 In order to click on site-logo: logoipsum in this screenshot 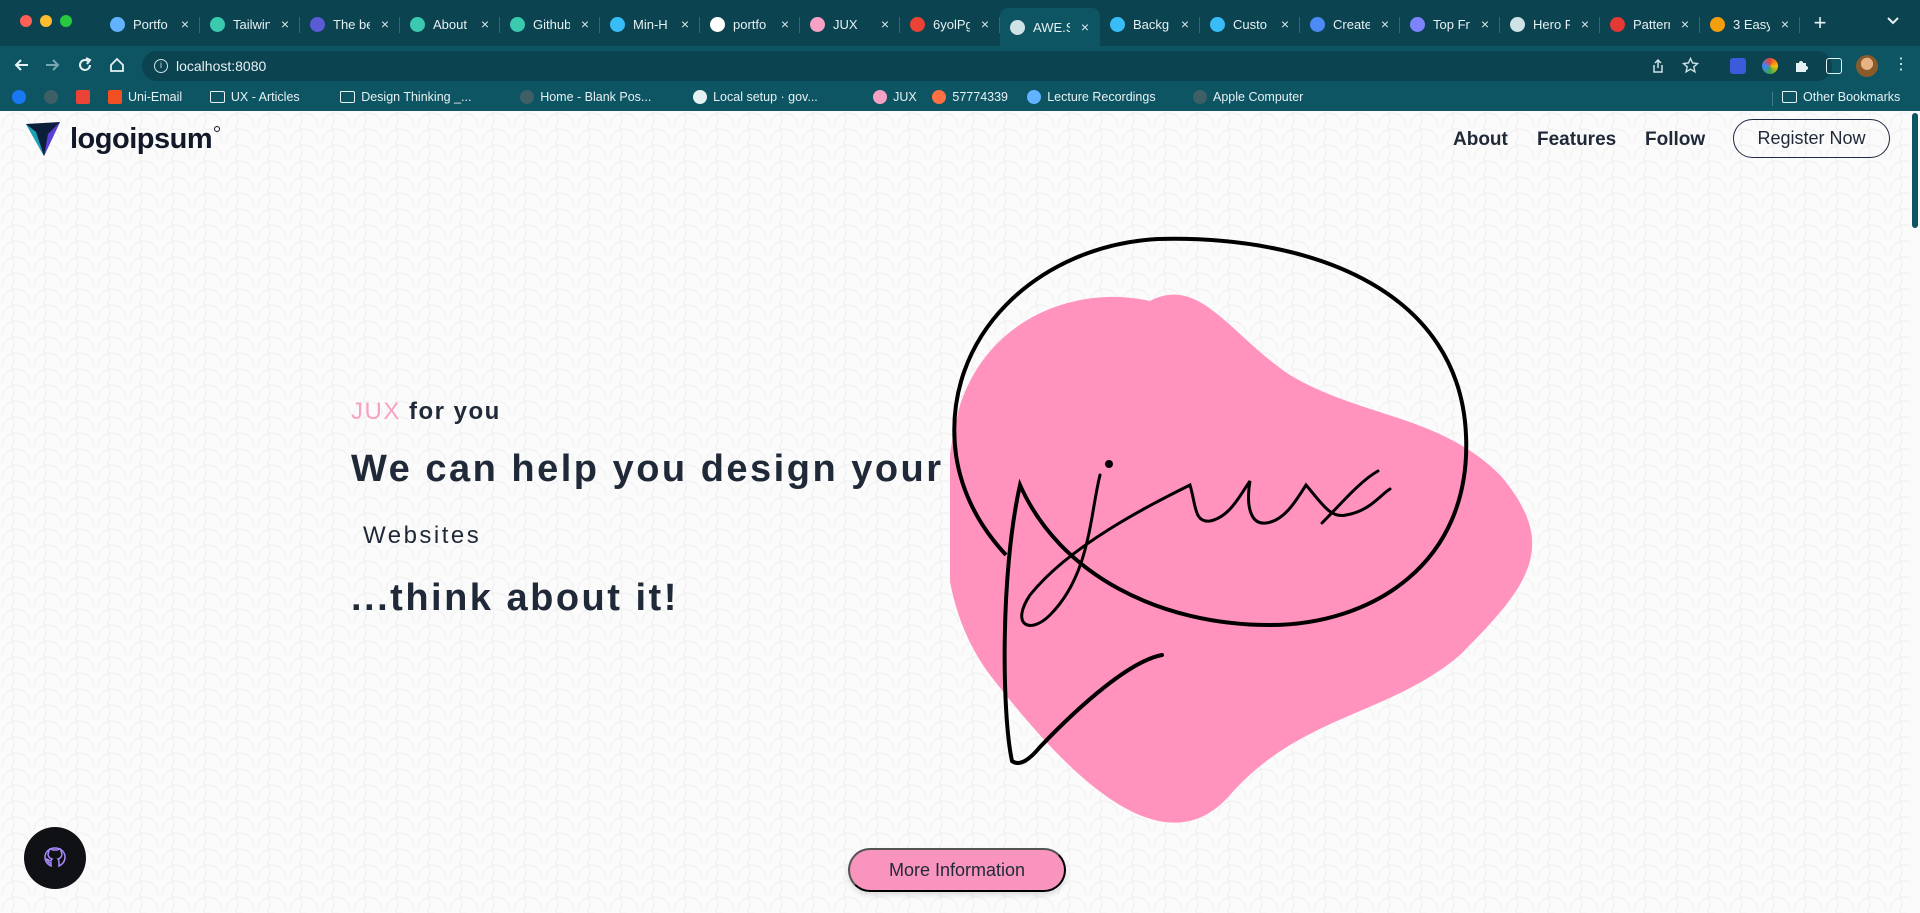, I will do `click(121, 139)`.